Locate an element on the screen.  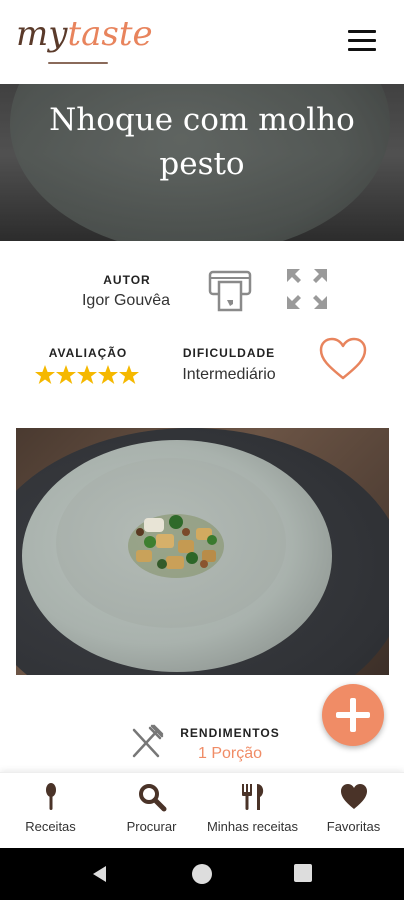
logo-my: my is located at coordinates (42, 34).